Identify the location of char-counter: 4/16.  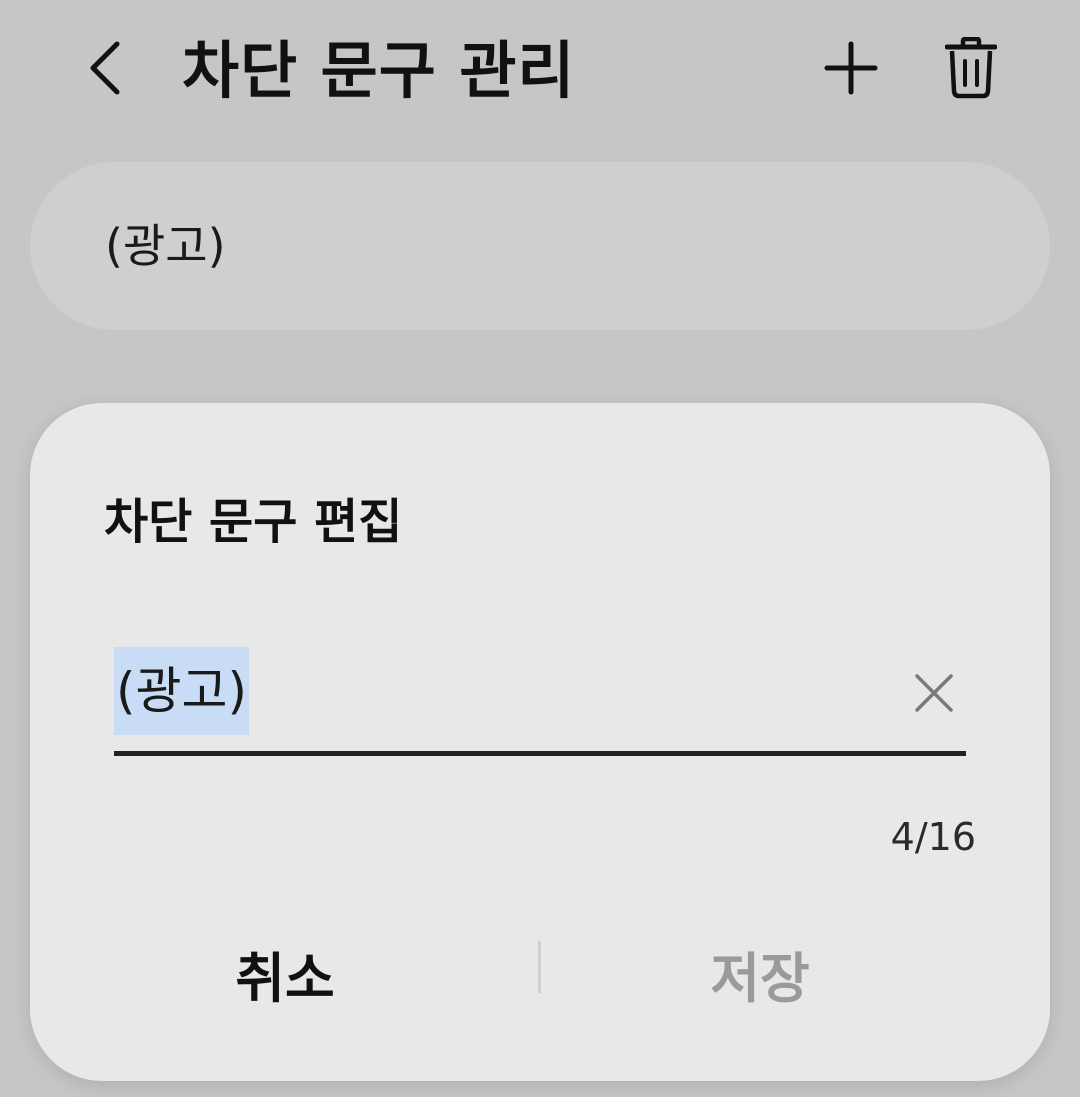
(933, 837).